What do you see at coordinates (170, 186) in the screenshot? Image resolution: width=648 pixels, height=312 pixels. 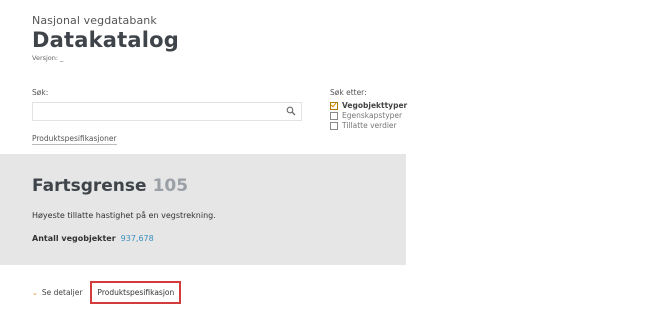 I see `object-type-id: 105` at bounding box center [170, 186].